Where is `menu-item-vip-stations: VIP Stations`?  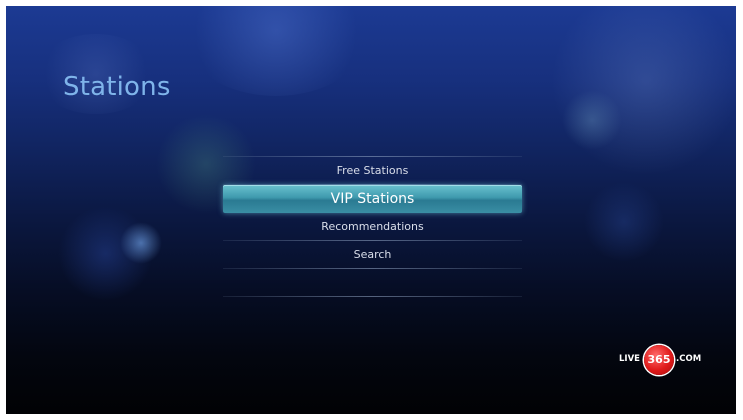
menu-item-vip-stations: VIP Stations is located at coordinates (372, 199).